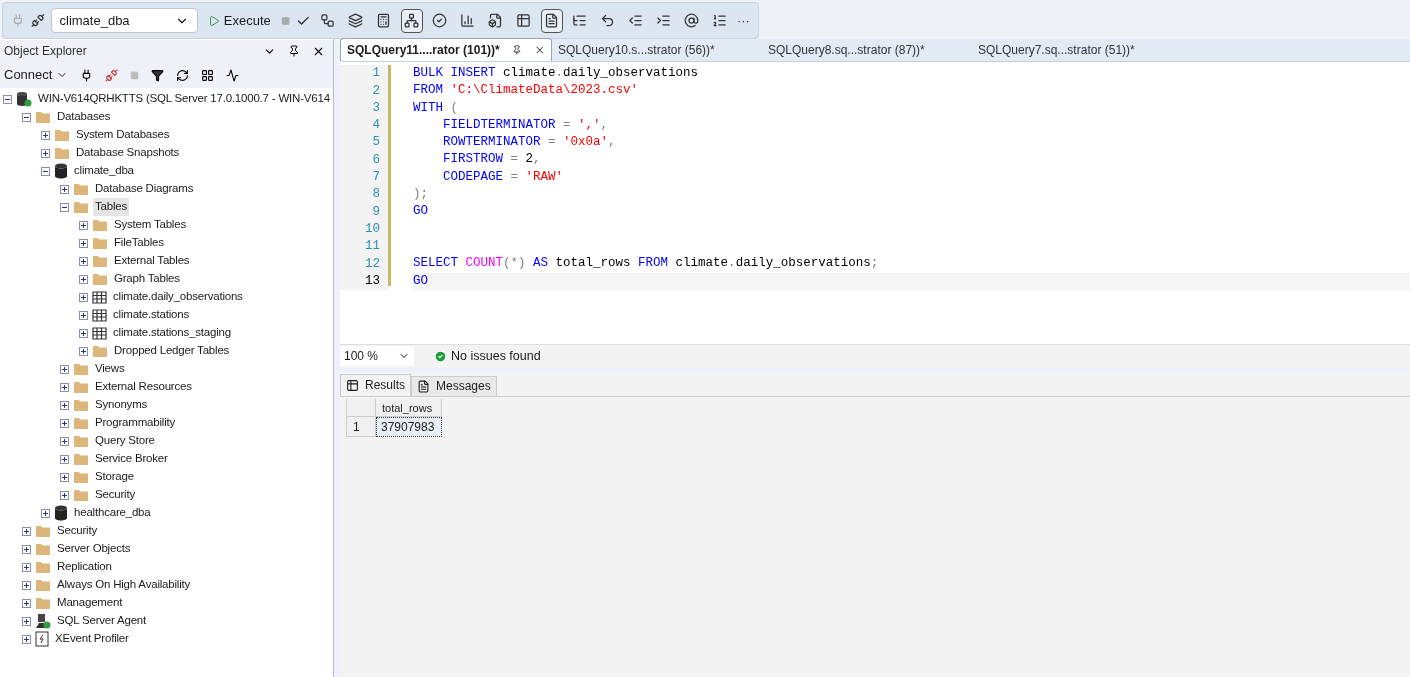 This screenshot has width=1410, height=677. Describe the element at coordinates (121, 405) in the screenshot. I see `tree-item: Synonyms` at that location.